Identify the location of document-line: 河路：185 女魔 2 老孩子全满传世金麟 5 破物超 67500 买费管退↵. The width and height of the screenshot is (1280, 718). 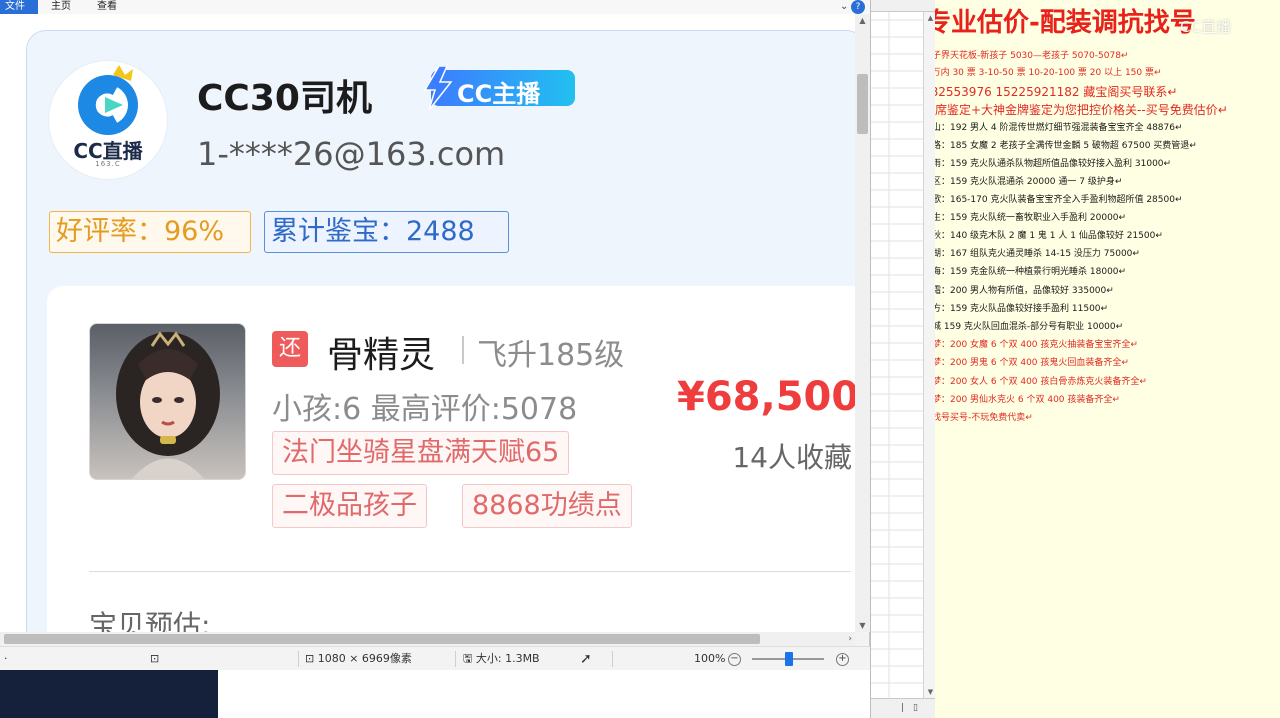
(1066, 146).